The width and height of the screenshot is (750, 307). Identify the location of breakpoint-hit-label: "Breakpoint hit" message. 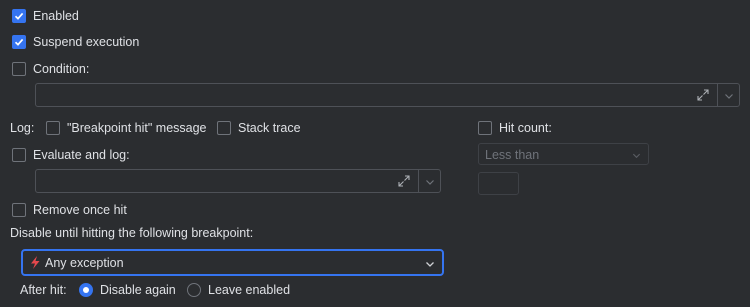
(137, 128).